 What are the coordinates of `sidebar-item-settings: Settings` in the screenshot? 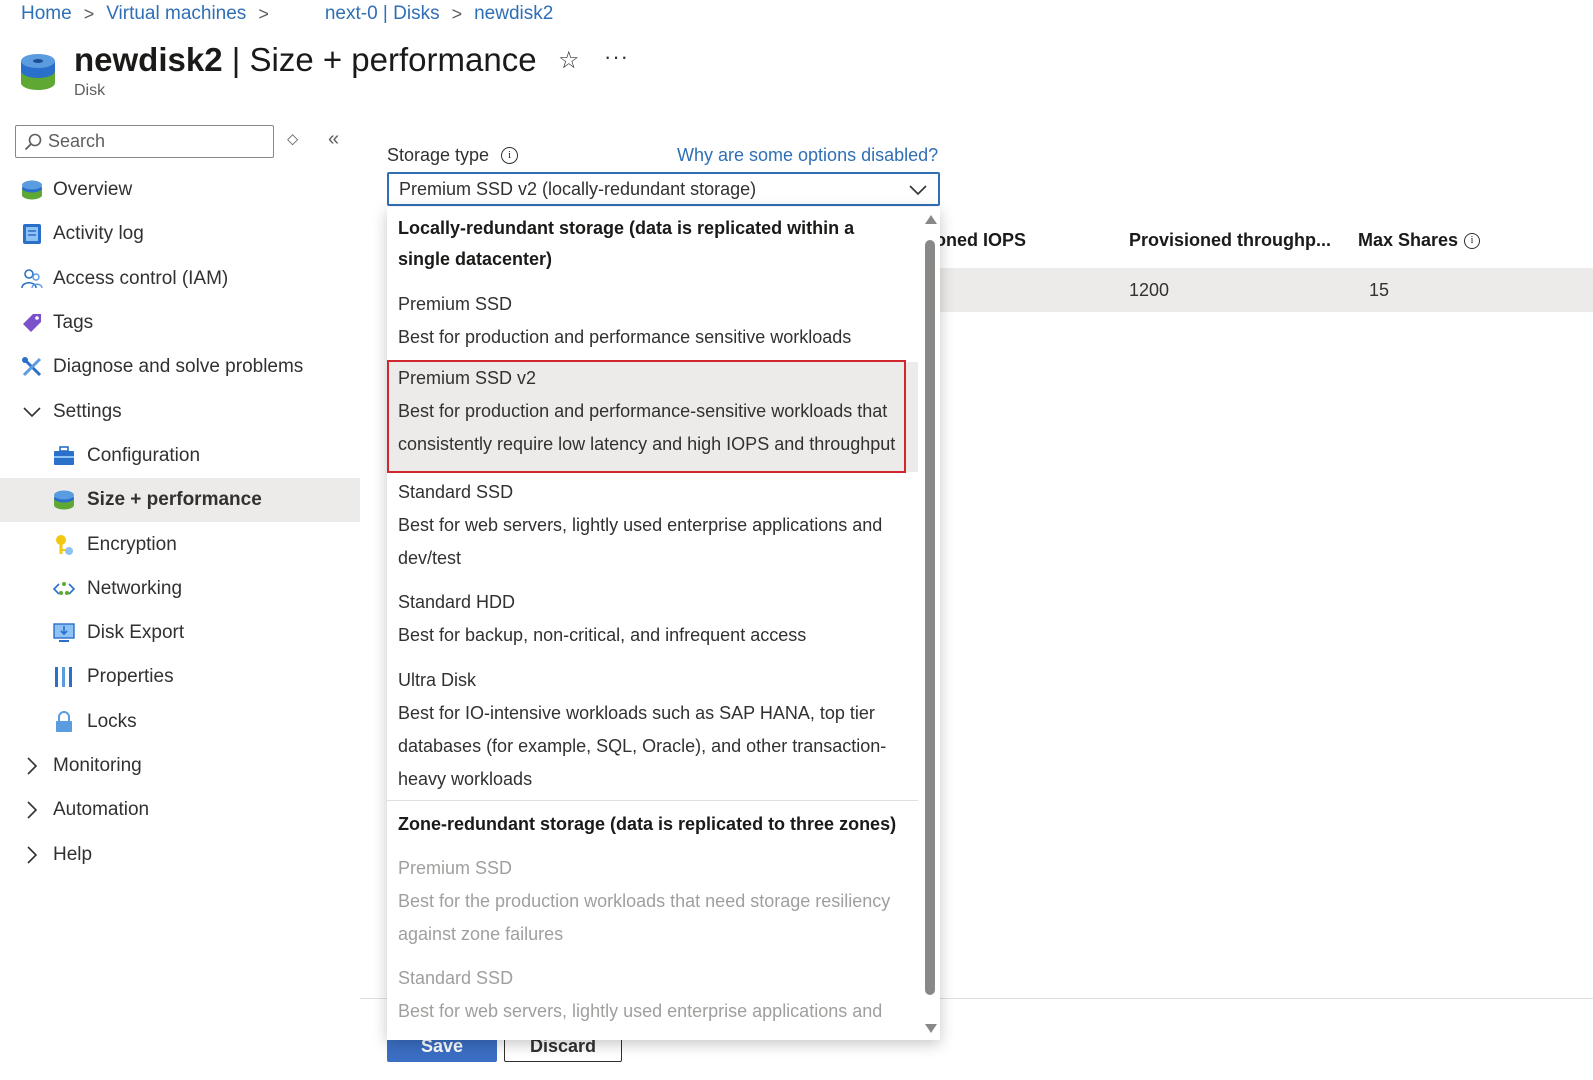 It's located at (180, 411).